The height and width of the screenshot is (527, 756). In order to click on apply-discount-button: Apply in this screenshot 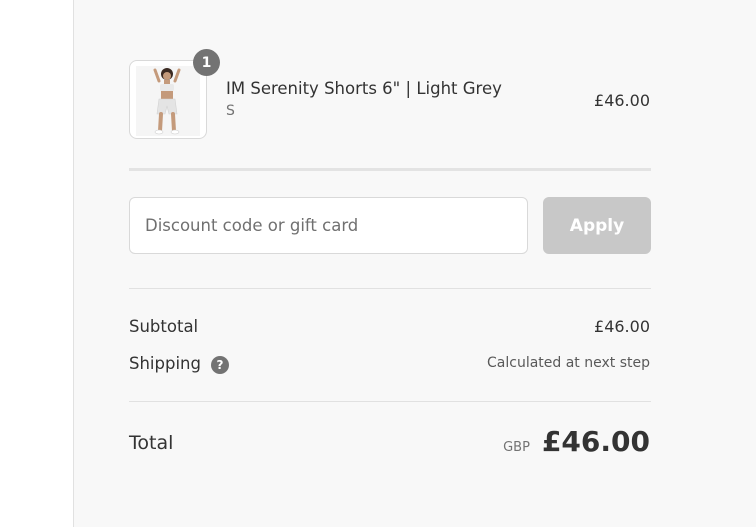, I will do `click(597, 225)`.